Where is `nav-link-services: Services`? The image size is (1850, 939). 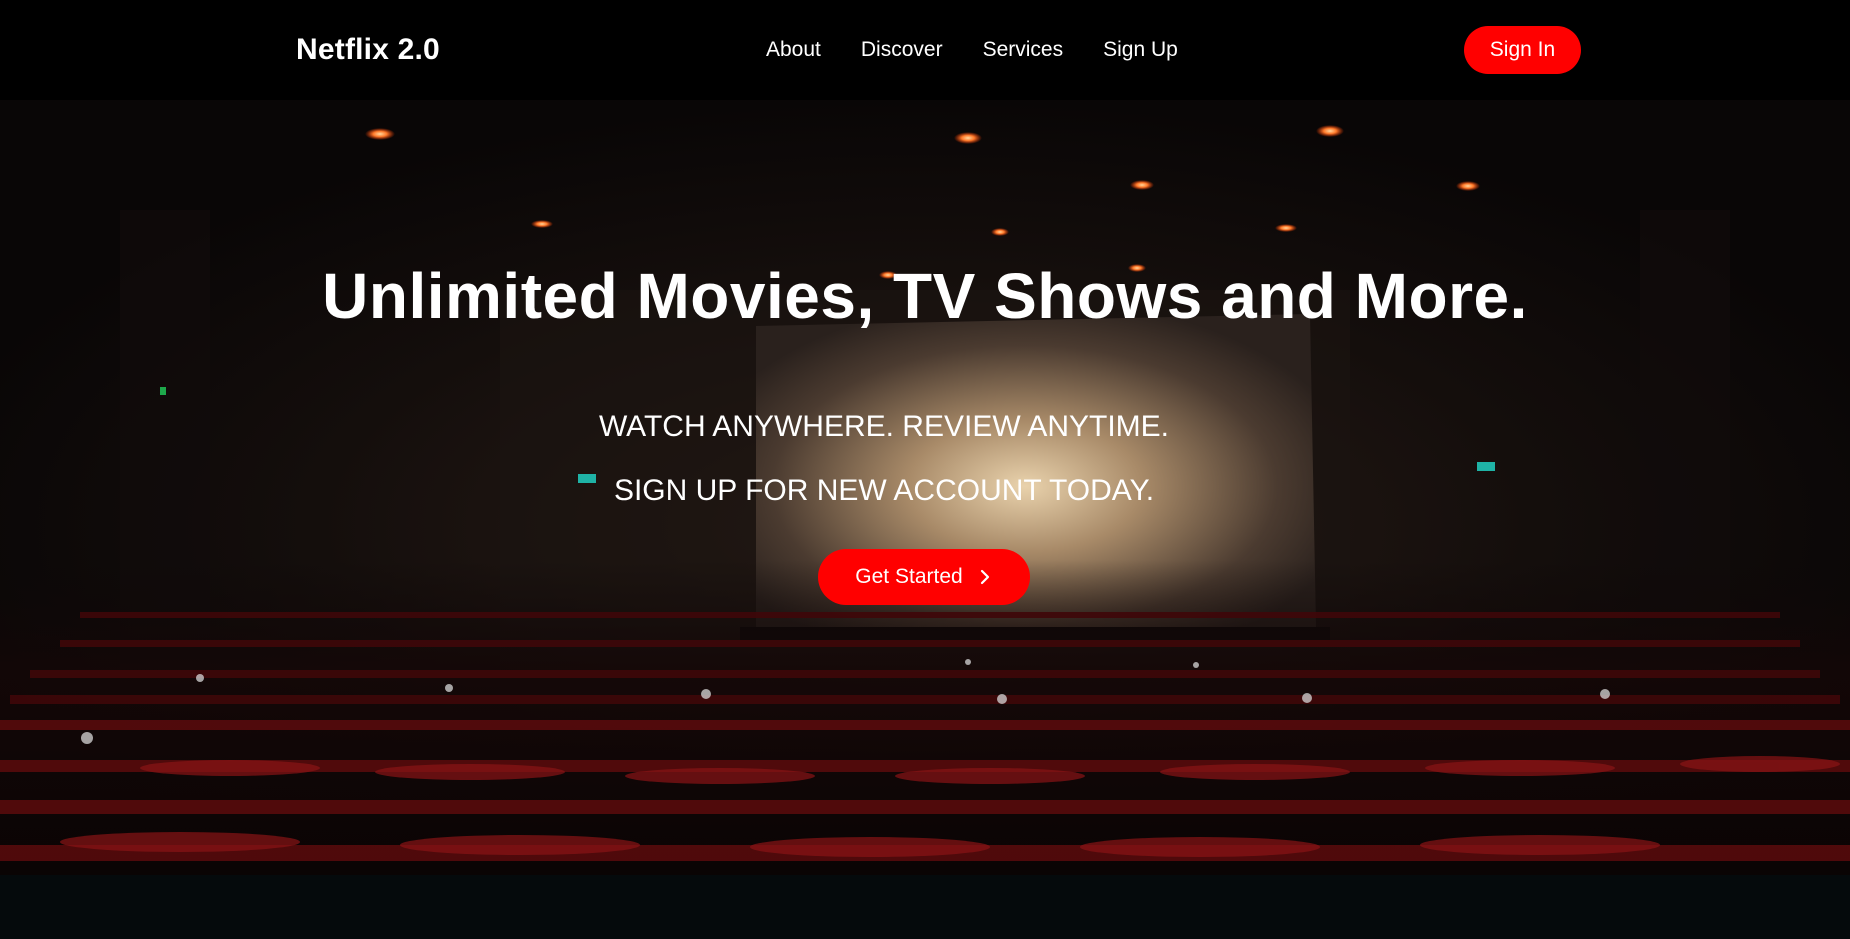
nav-link-services: Services is located at coordinates (1023, 50).